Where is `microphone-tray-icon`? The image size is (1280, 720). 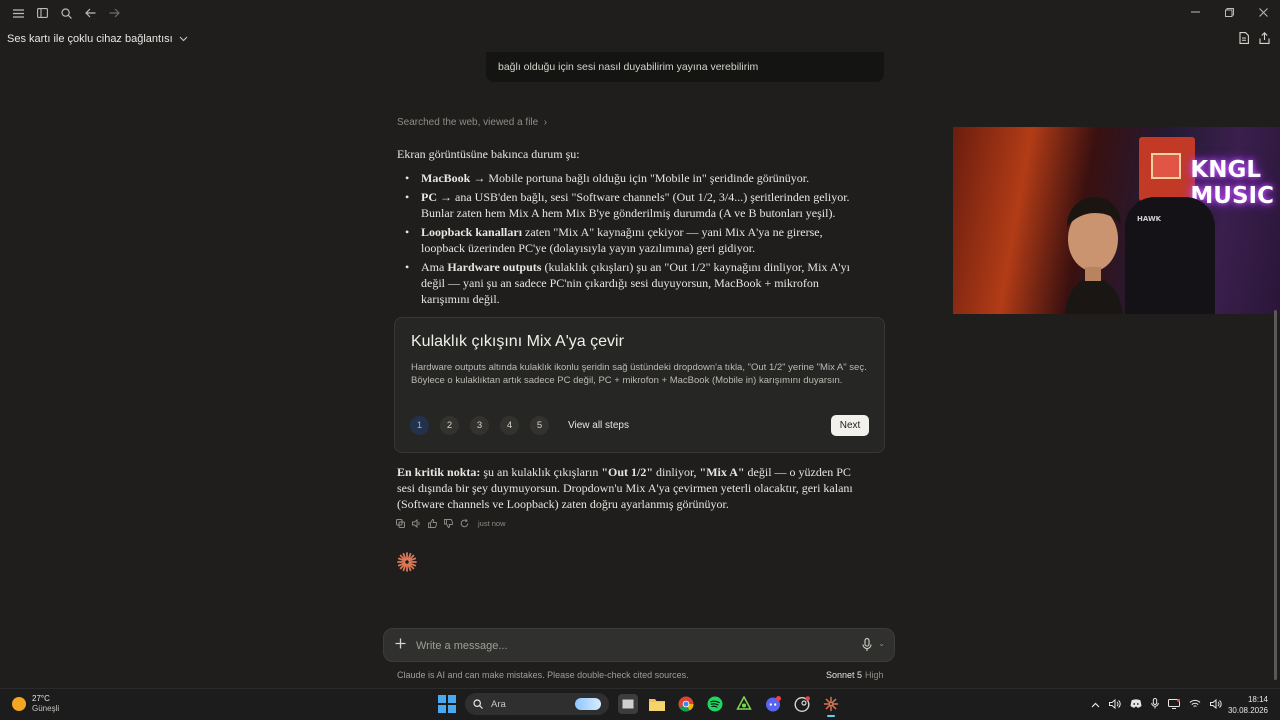 microphone-tray-icon is located at coordinates (1155, 705).